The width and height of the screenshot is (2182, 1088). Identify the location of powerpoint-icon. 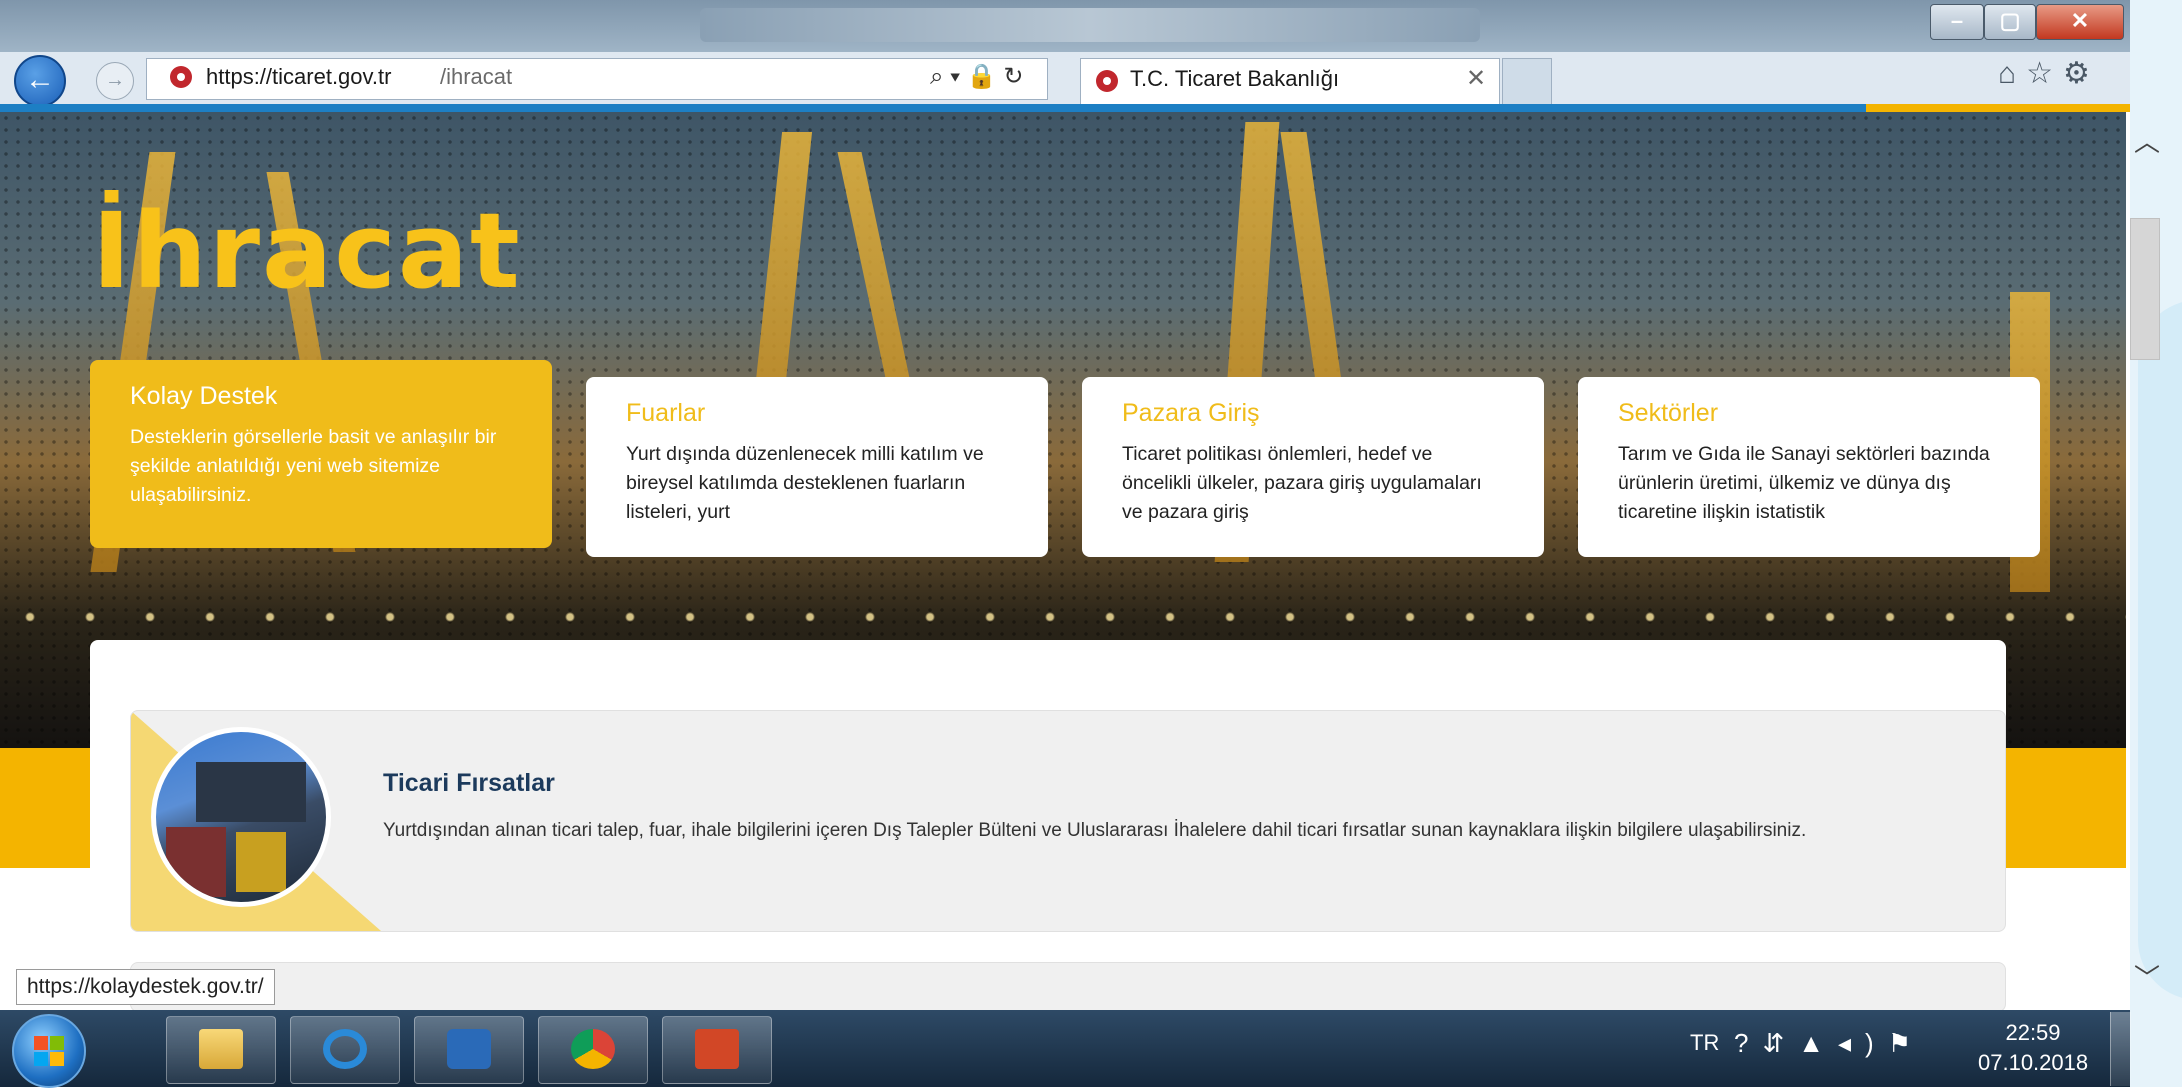
(717, 1049).